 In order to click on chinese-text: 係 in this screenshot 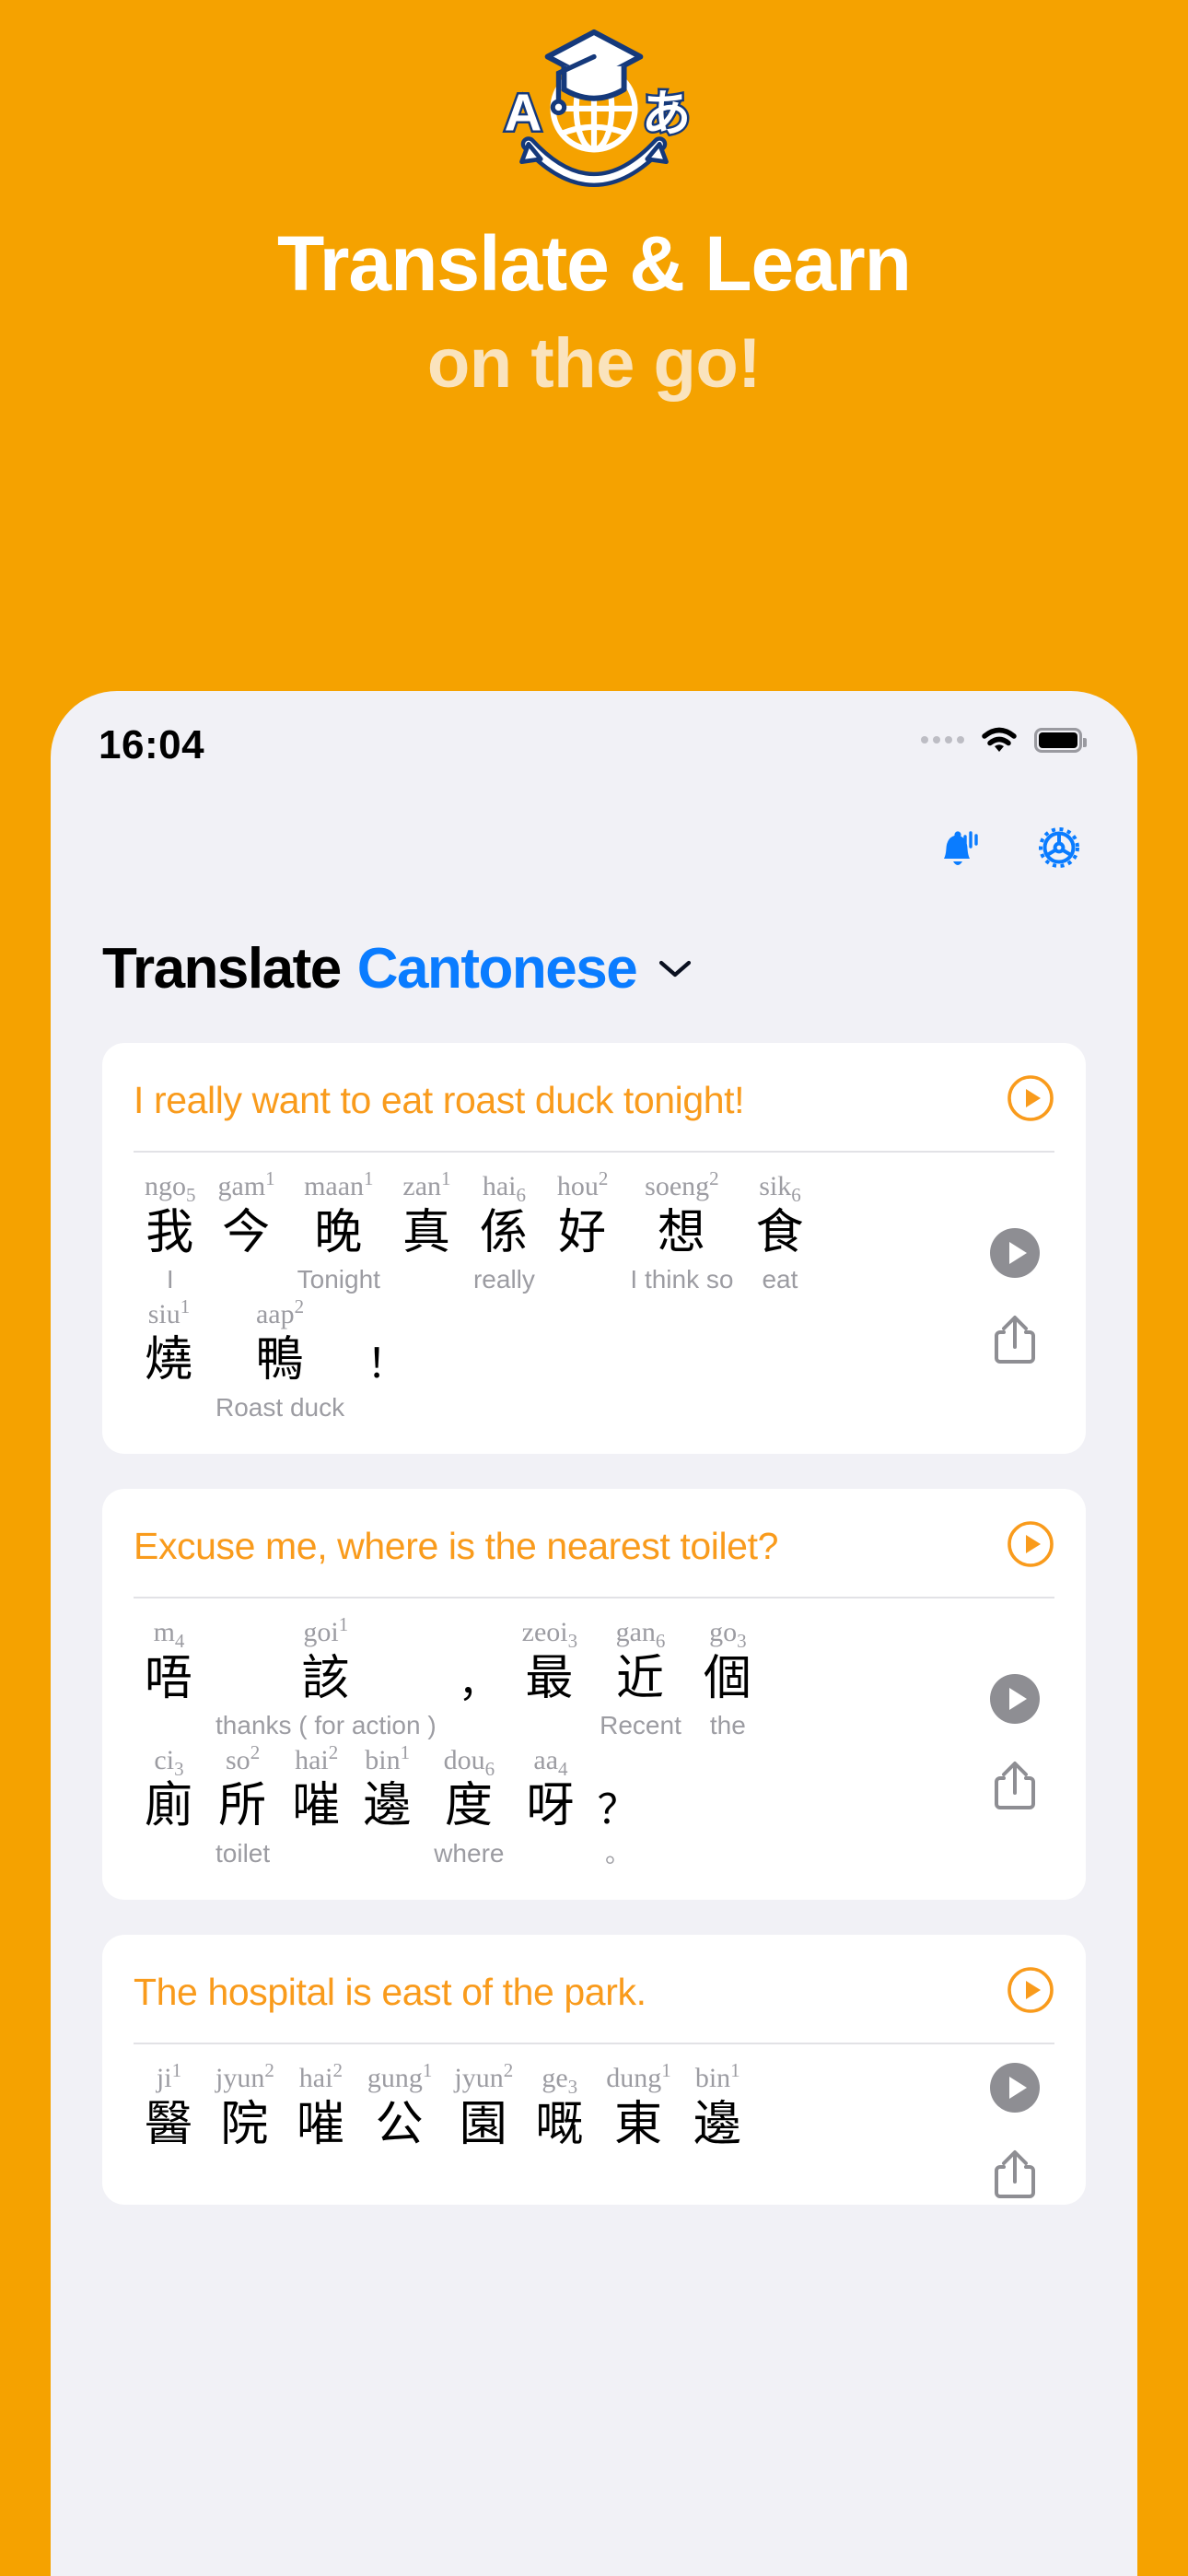, I will do `click(504, 1232)`.